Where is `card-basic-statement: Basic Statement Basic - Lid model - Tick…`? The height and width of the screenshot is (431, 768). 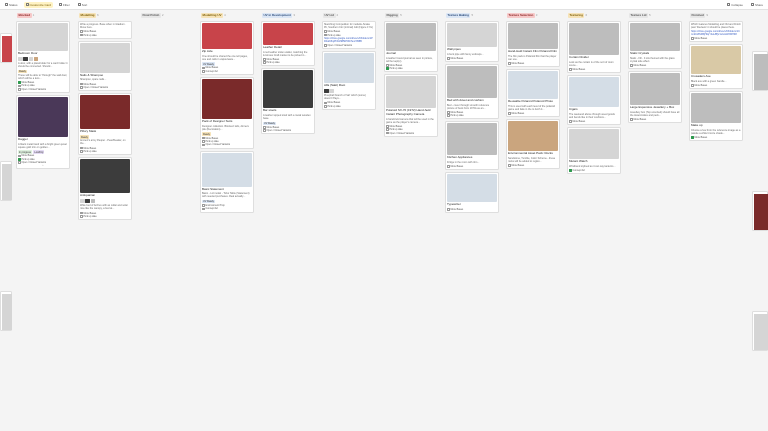
card-basic-statement: Basic Statement Basic - Lid model - Tick… is located at coordinates (227, 181).